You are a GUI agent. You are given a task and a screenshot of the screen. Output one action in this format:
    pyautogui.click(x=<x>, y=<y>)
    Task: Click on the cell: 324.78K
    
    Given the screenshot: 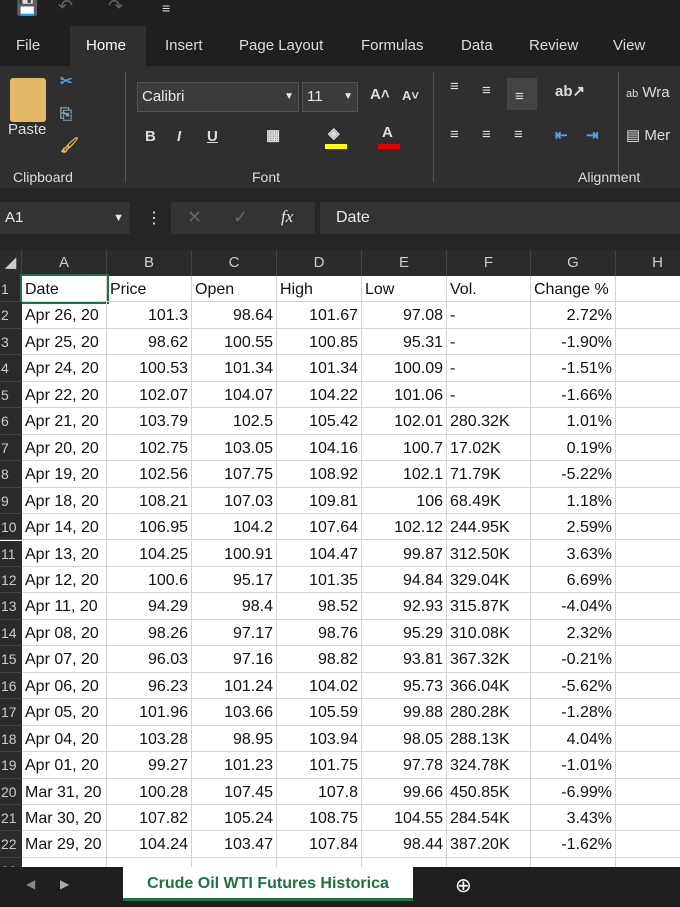 What is the action you would take?
    pyautogui.click(x=489, y=765)
    